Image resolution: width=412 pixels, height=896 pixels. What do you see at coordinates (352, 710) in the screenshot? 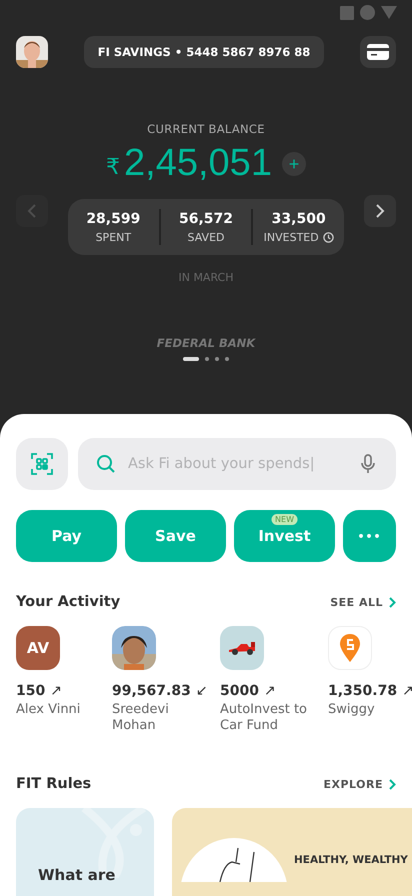
I see `activity-name: Swiggy` at bounding box center [352, 710].